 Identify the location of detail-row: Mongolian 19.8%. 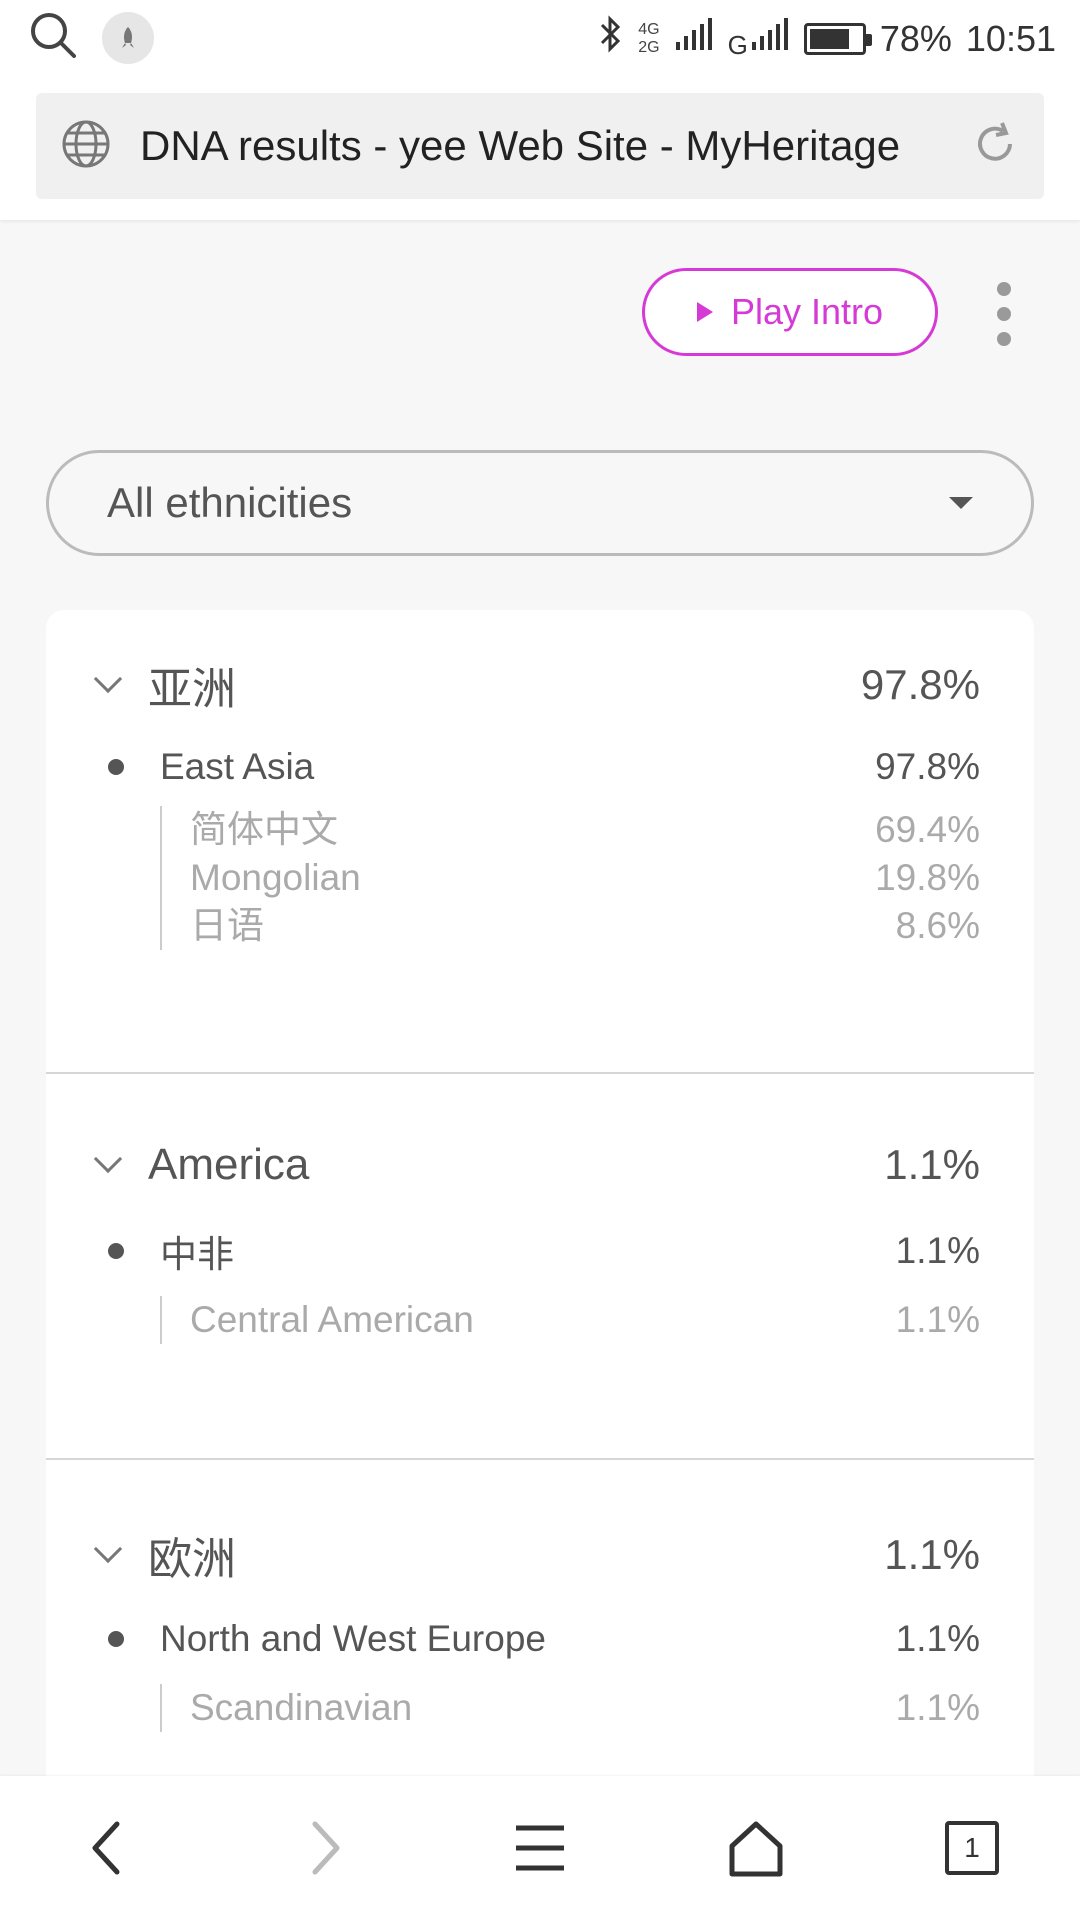
(585, 878).